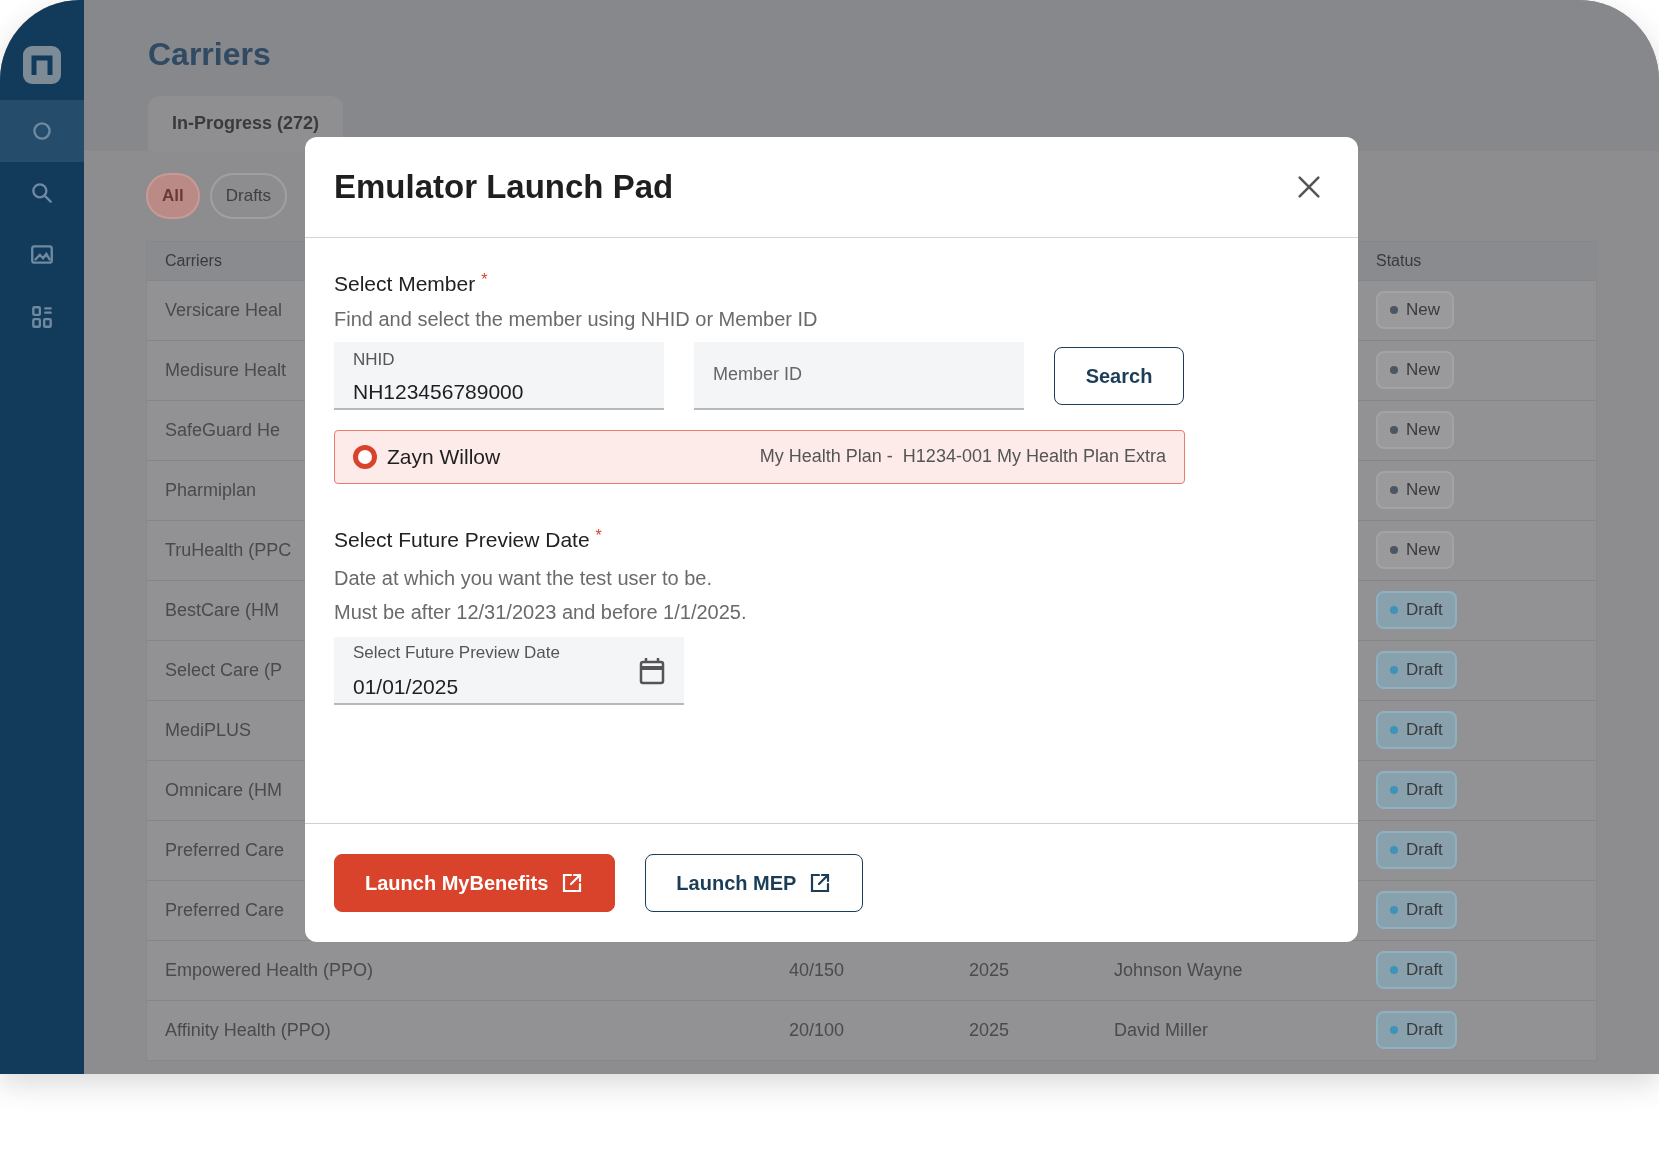 The image size is (1659, 1173). What do you see at coordinates (817, 969) in the screenshot?
I see `table-cell: 40/150` at bounding box center [817, 969].